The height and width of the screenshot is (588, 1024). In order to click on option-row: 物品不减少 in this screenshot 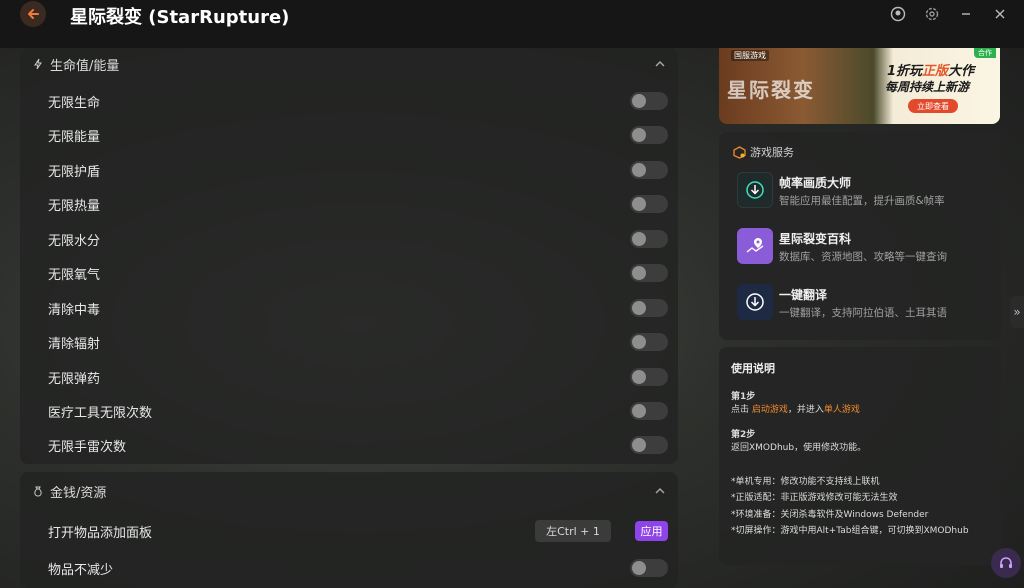, I will do `click(349, 568)`.